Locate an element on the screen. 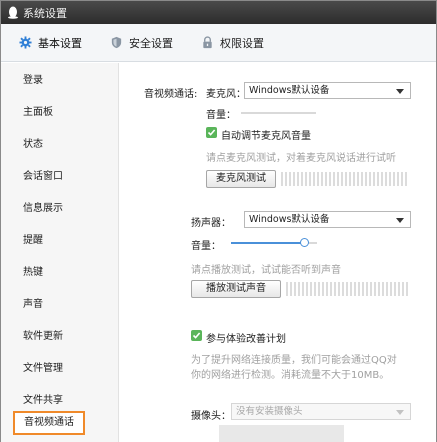 The image size is (437, 442). speaker-volume-knob is located at coordinates (304, 242).